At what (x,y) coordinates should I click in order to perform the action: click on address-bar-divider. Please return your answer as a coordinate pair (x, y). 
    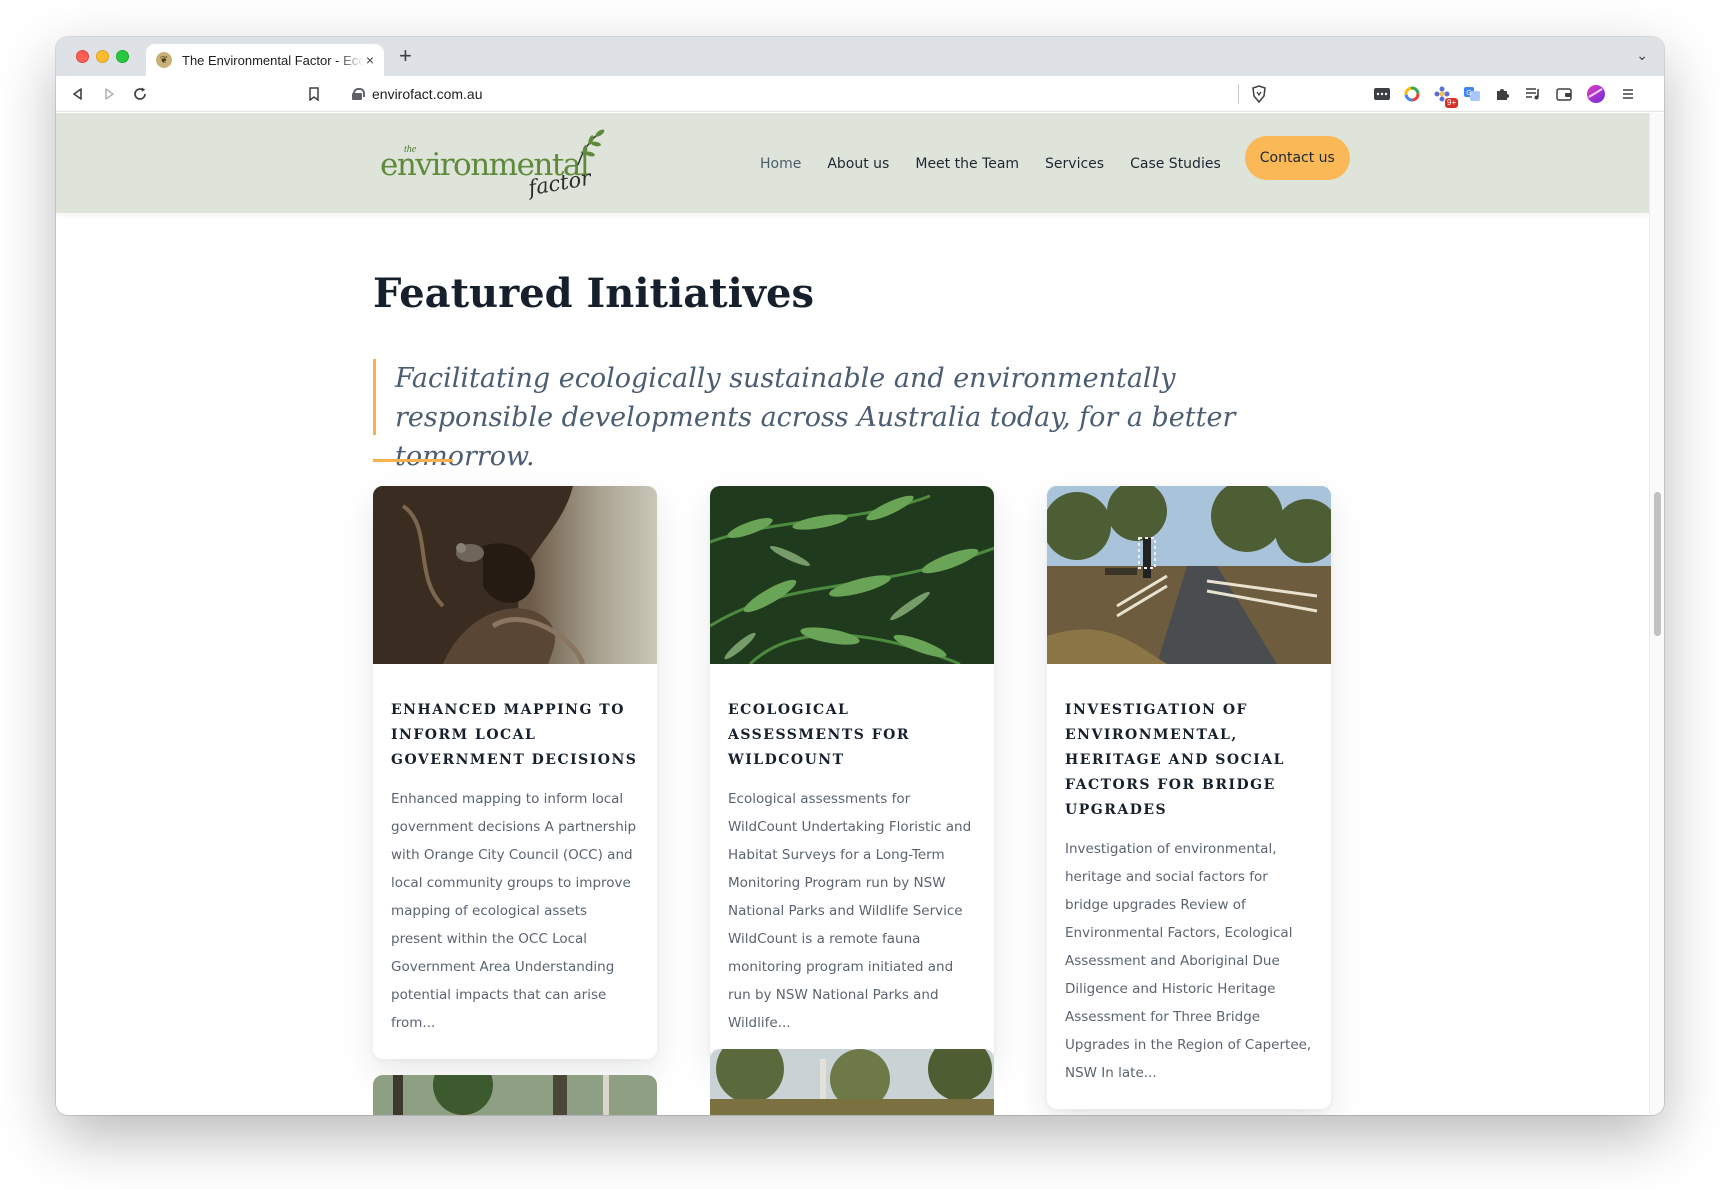
    Looking at the image, I should click on (1238, 94).